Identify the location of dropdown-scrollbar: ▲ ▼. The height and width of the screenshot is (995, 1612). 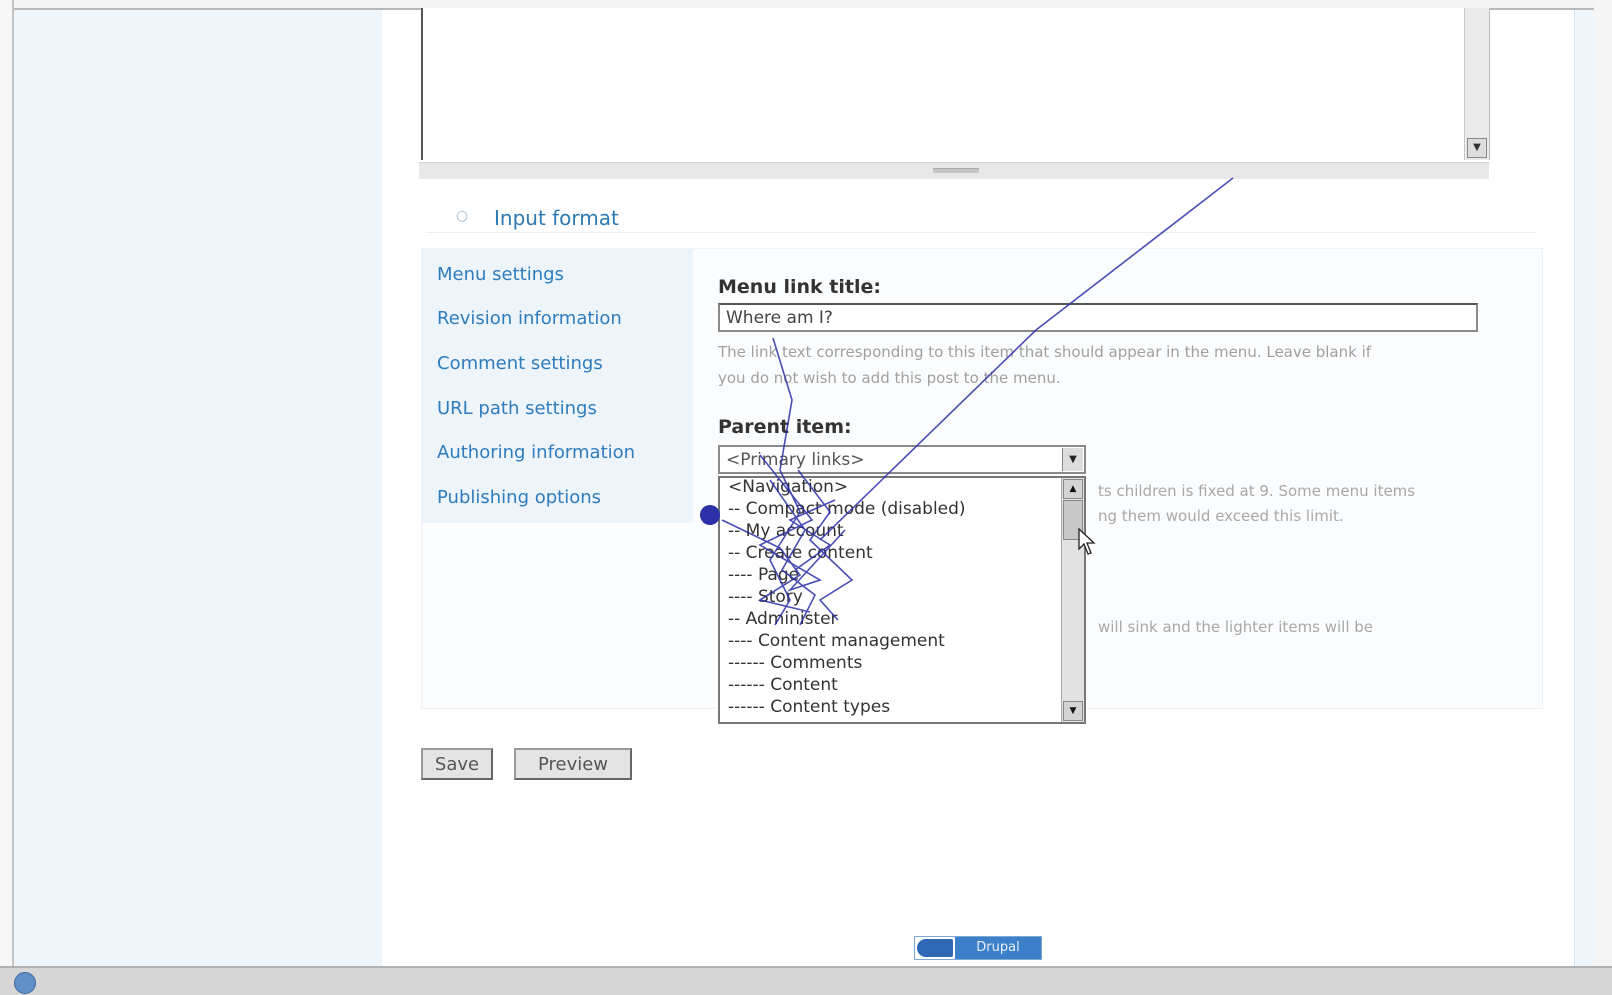
(1072, 600).